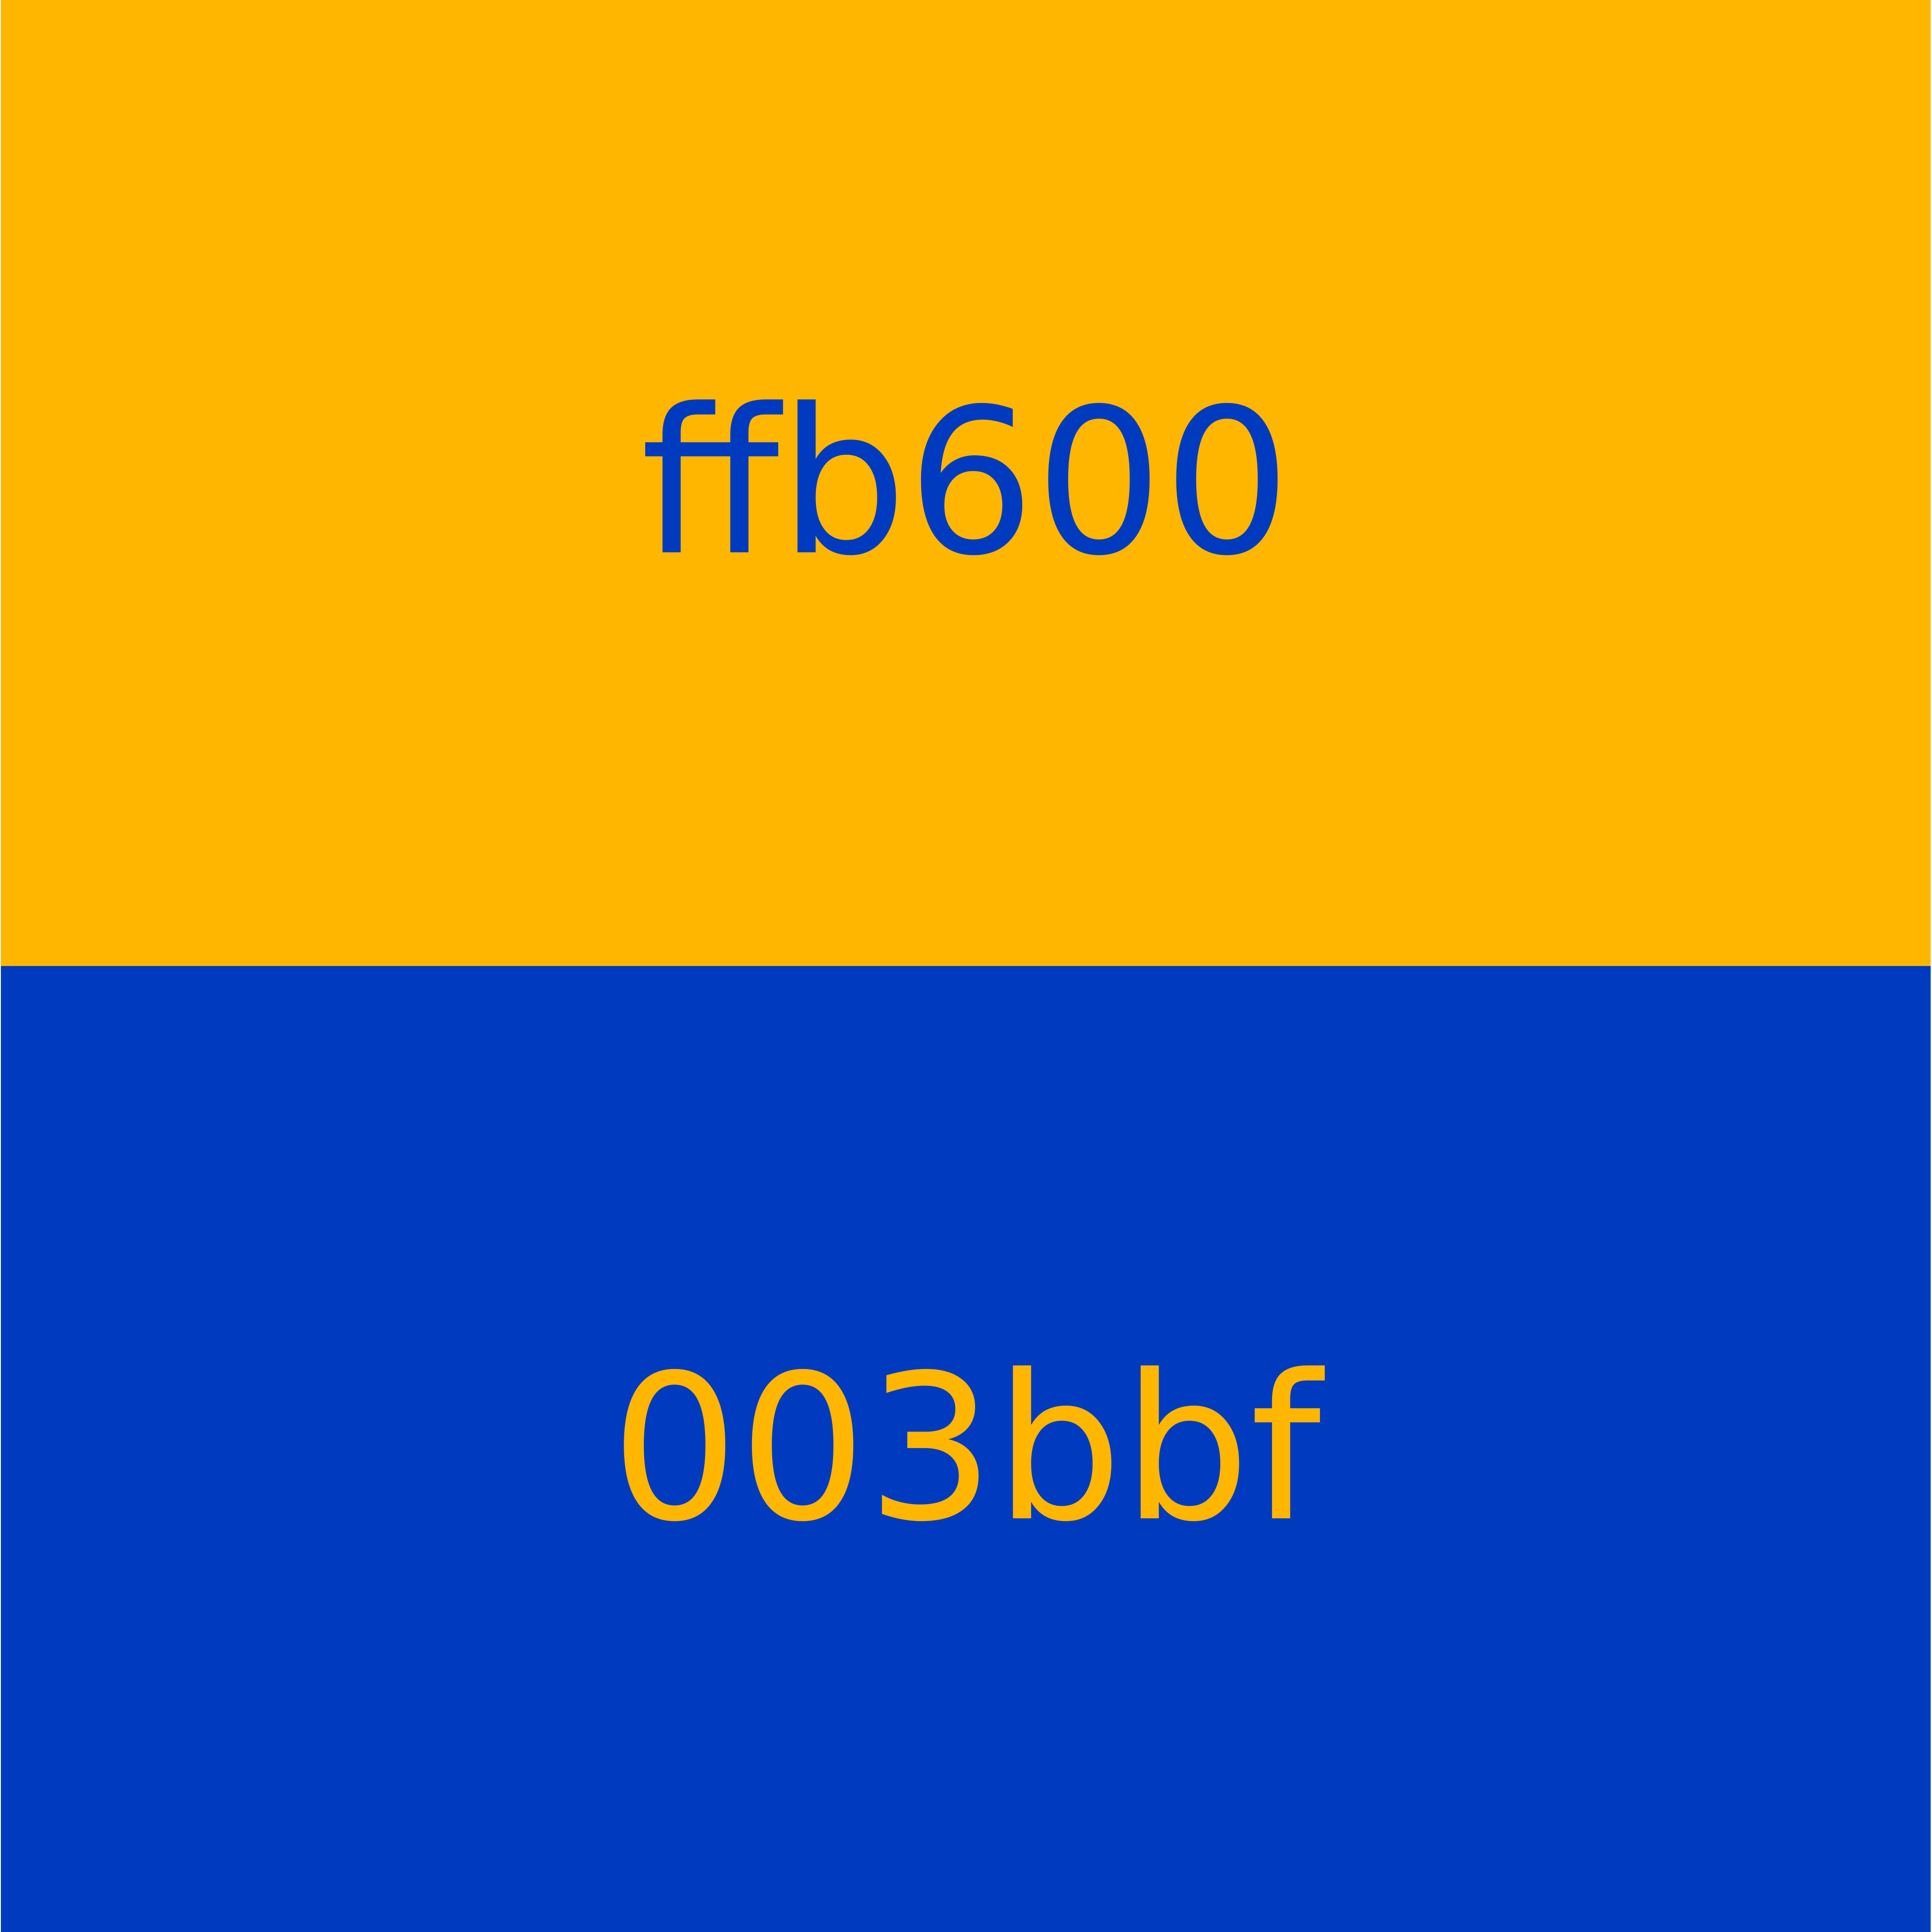  I want to click on swatch-label-003bbf: 003bbf, so click(966, 1449).